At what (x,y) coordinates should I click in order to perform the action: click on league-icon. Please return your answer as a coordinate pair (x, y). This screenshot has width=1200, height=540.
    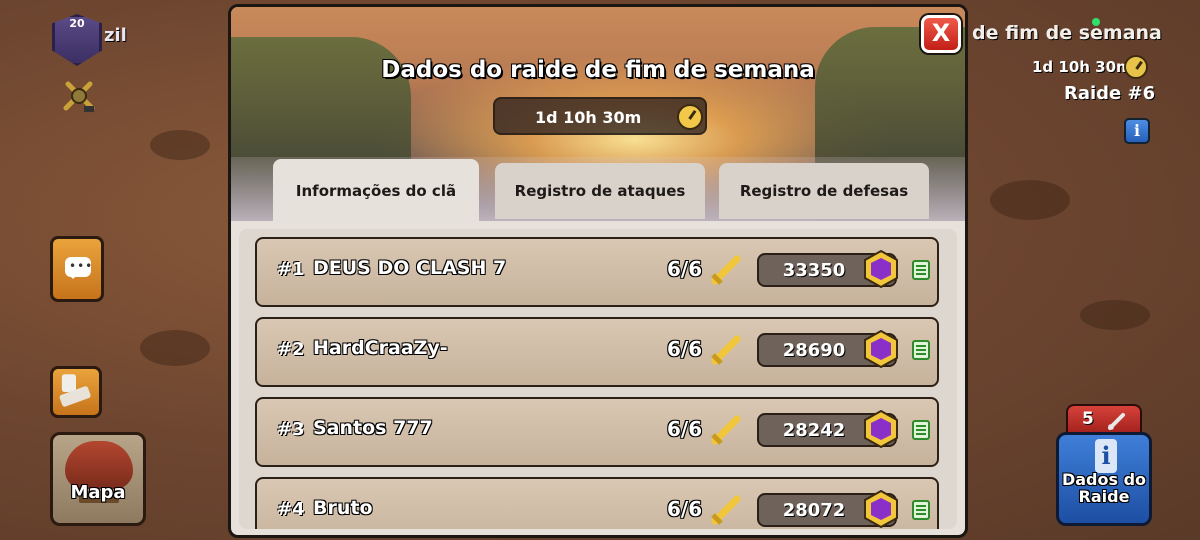
    Looking at the image, I should click on (79, 97).